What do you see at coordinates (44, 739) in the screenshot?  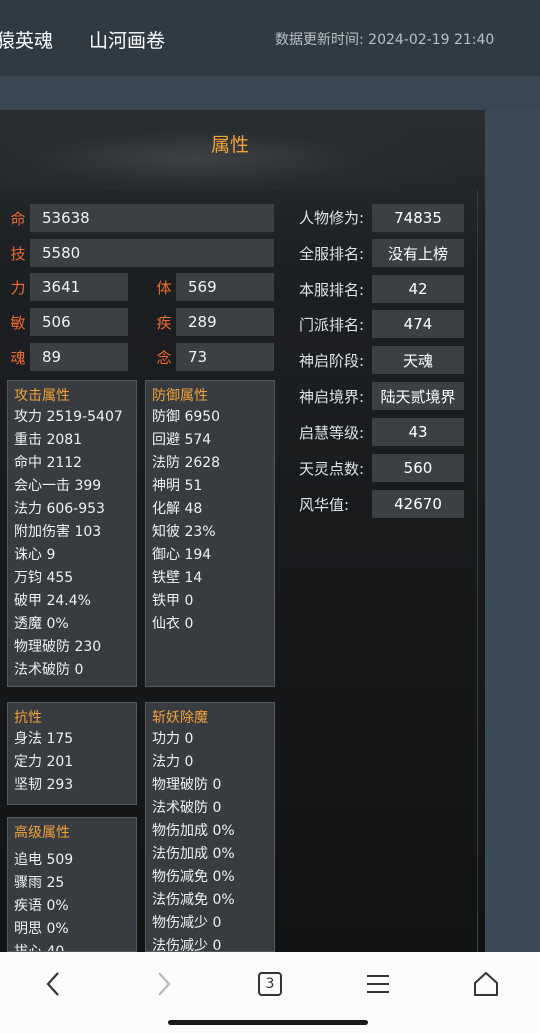 I see `attribute-line: 身法 175` at bounding box center [44, 739].